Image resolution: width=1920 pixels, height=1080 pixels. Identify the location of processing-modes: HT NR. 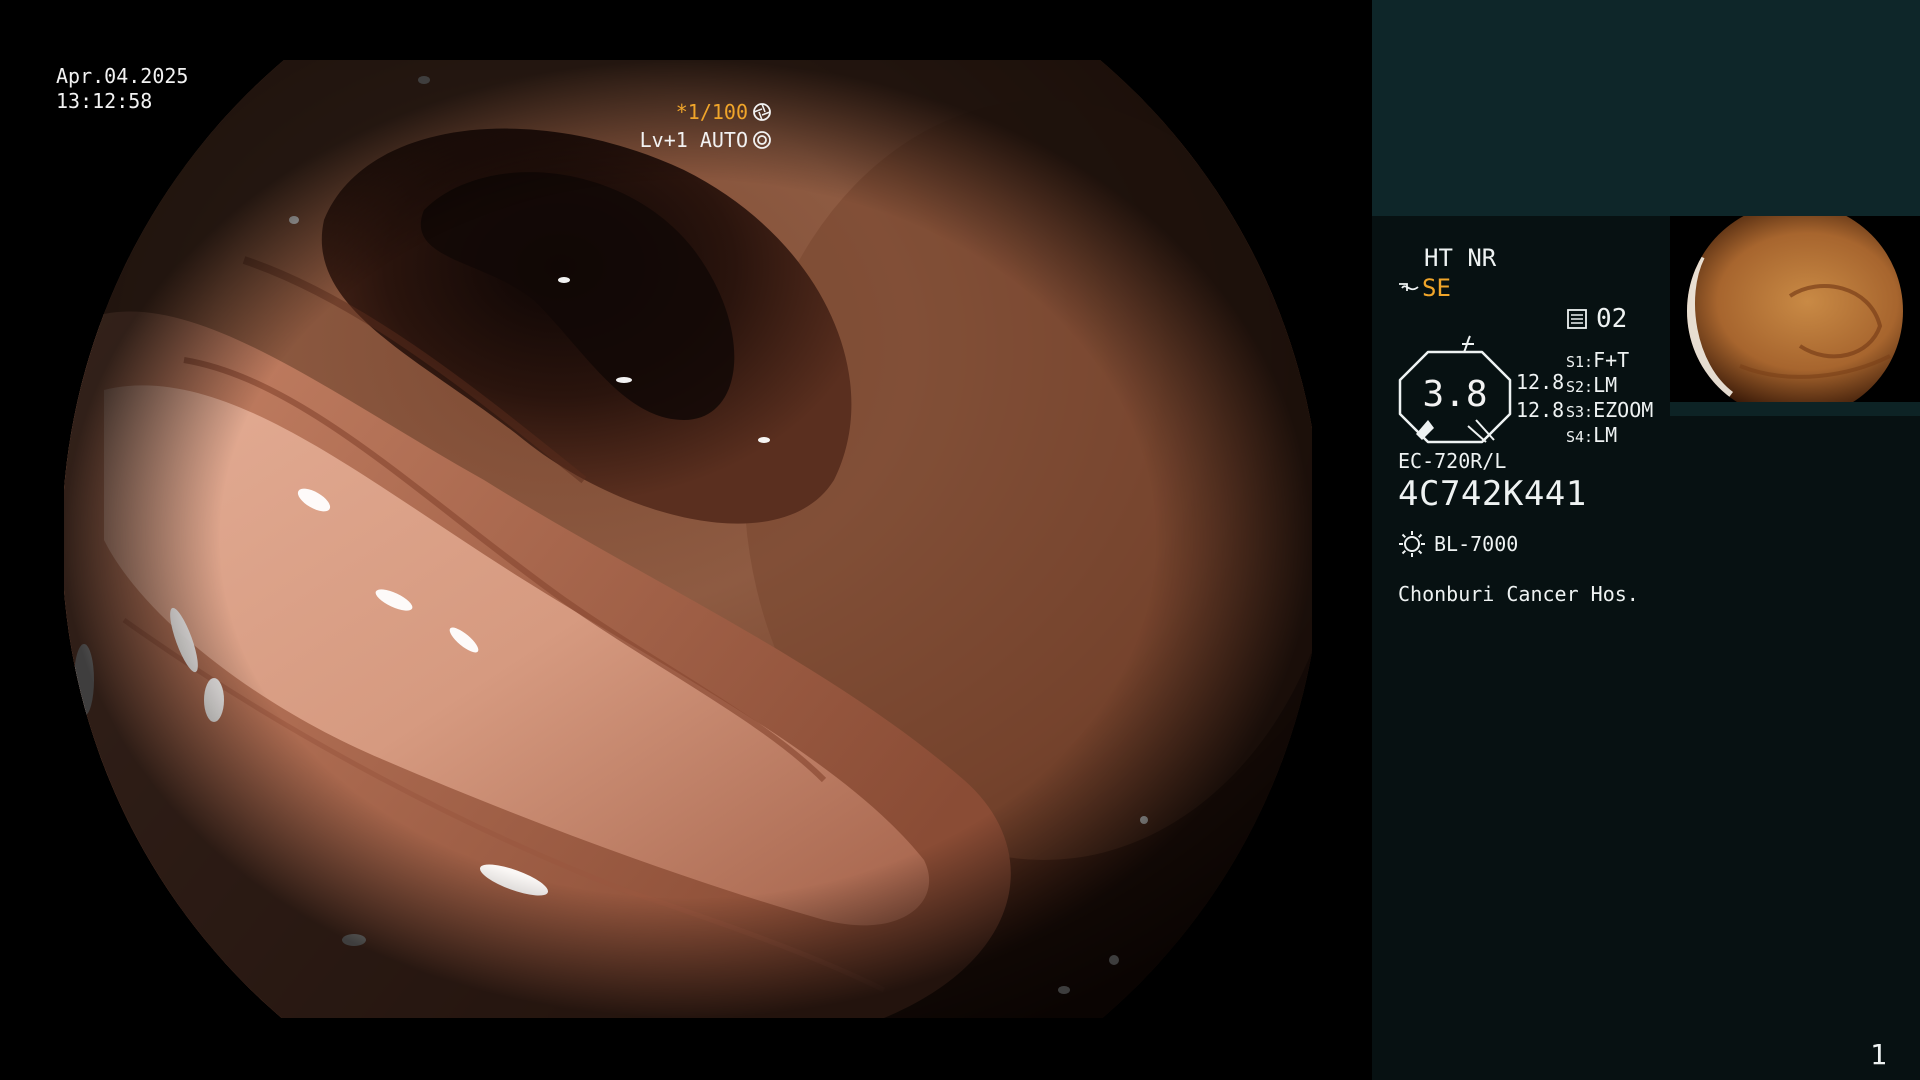
(1460, 258).